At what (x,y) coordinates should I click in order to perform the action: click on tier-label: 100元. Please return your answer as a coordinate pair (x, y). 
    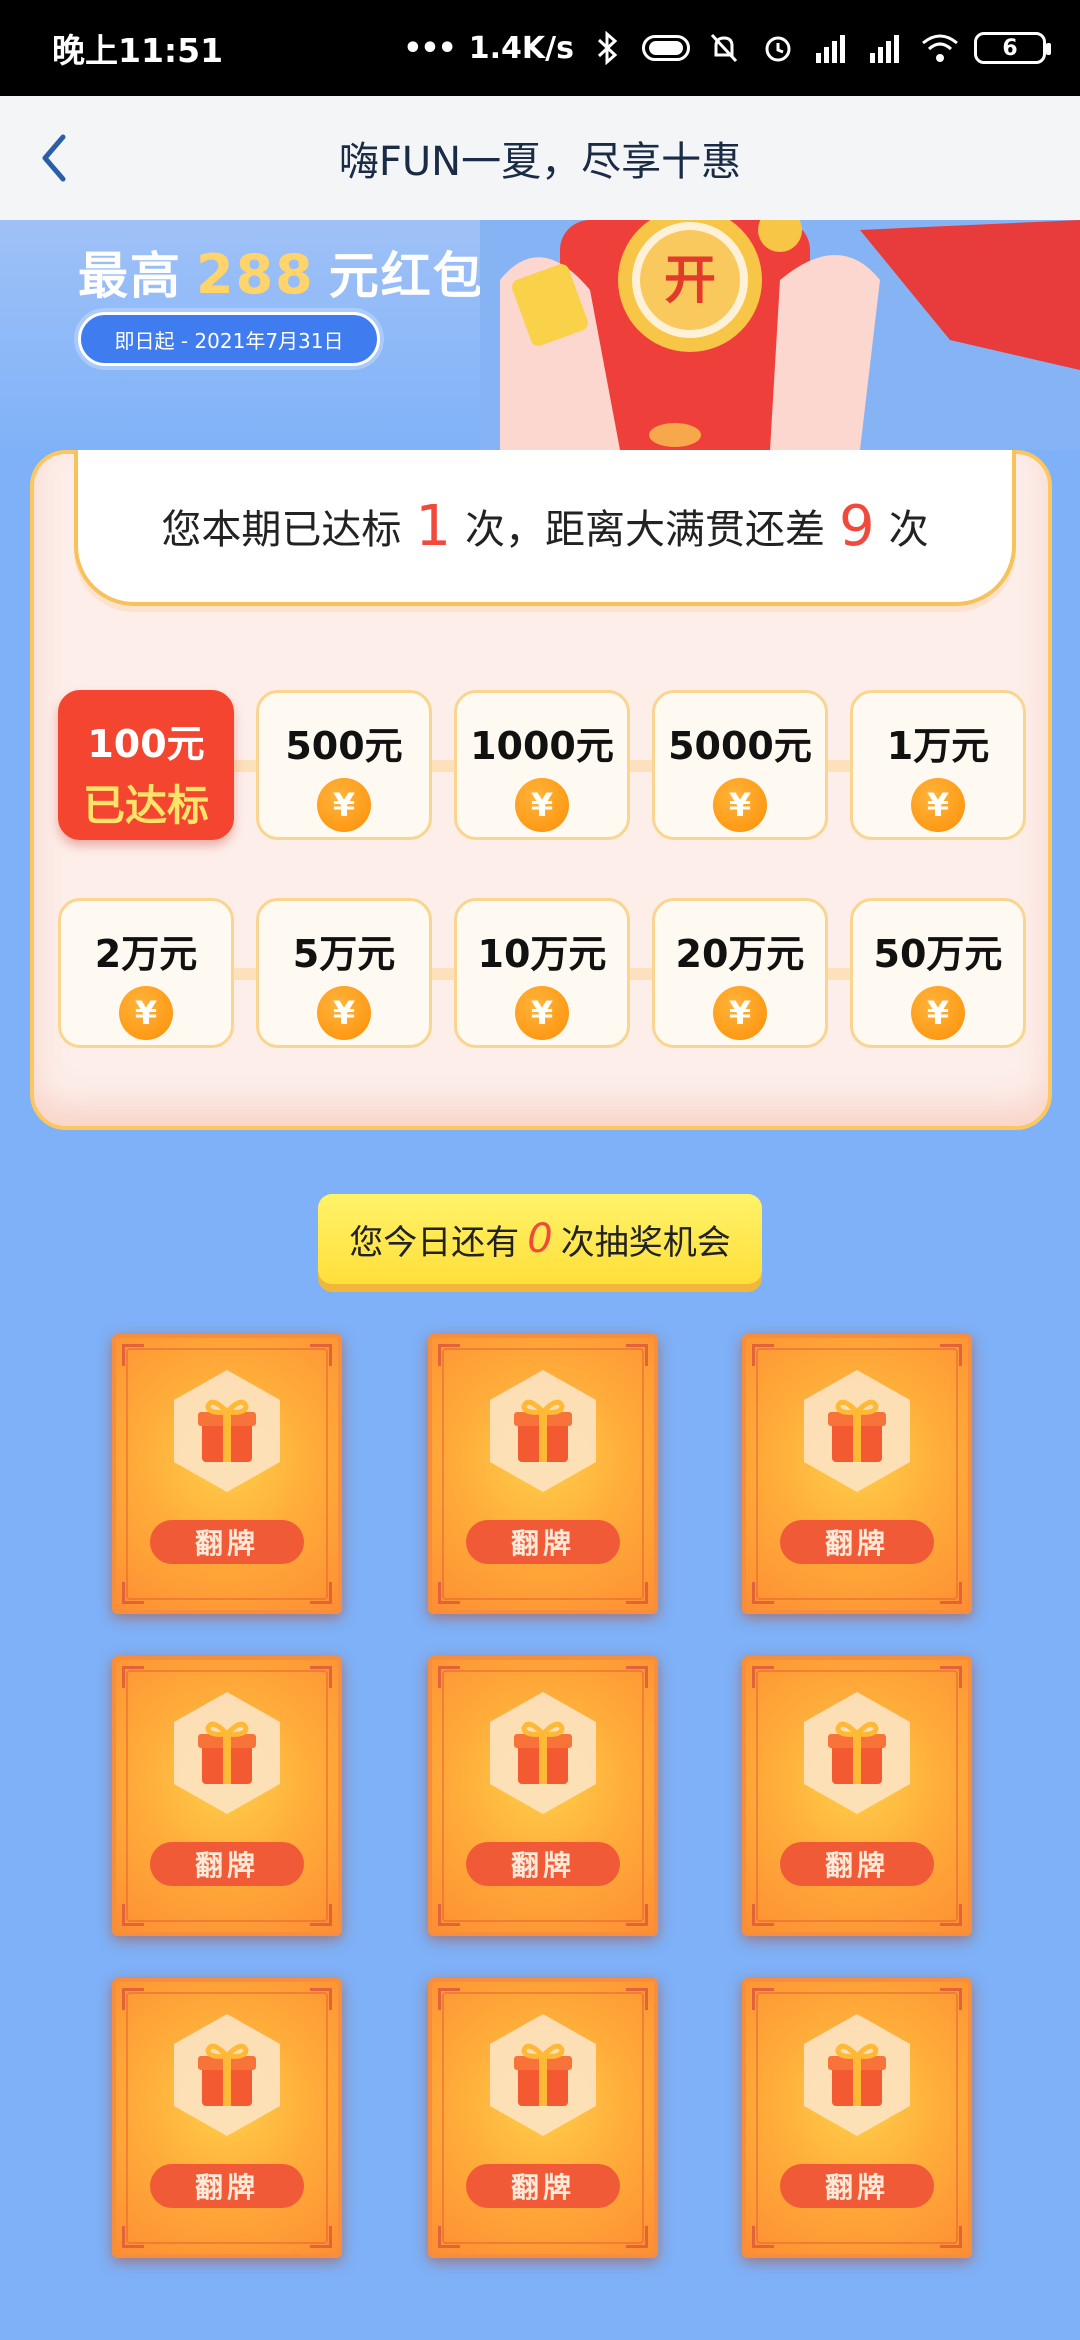
    Looking at the image, I should click on (146, 744).